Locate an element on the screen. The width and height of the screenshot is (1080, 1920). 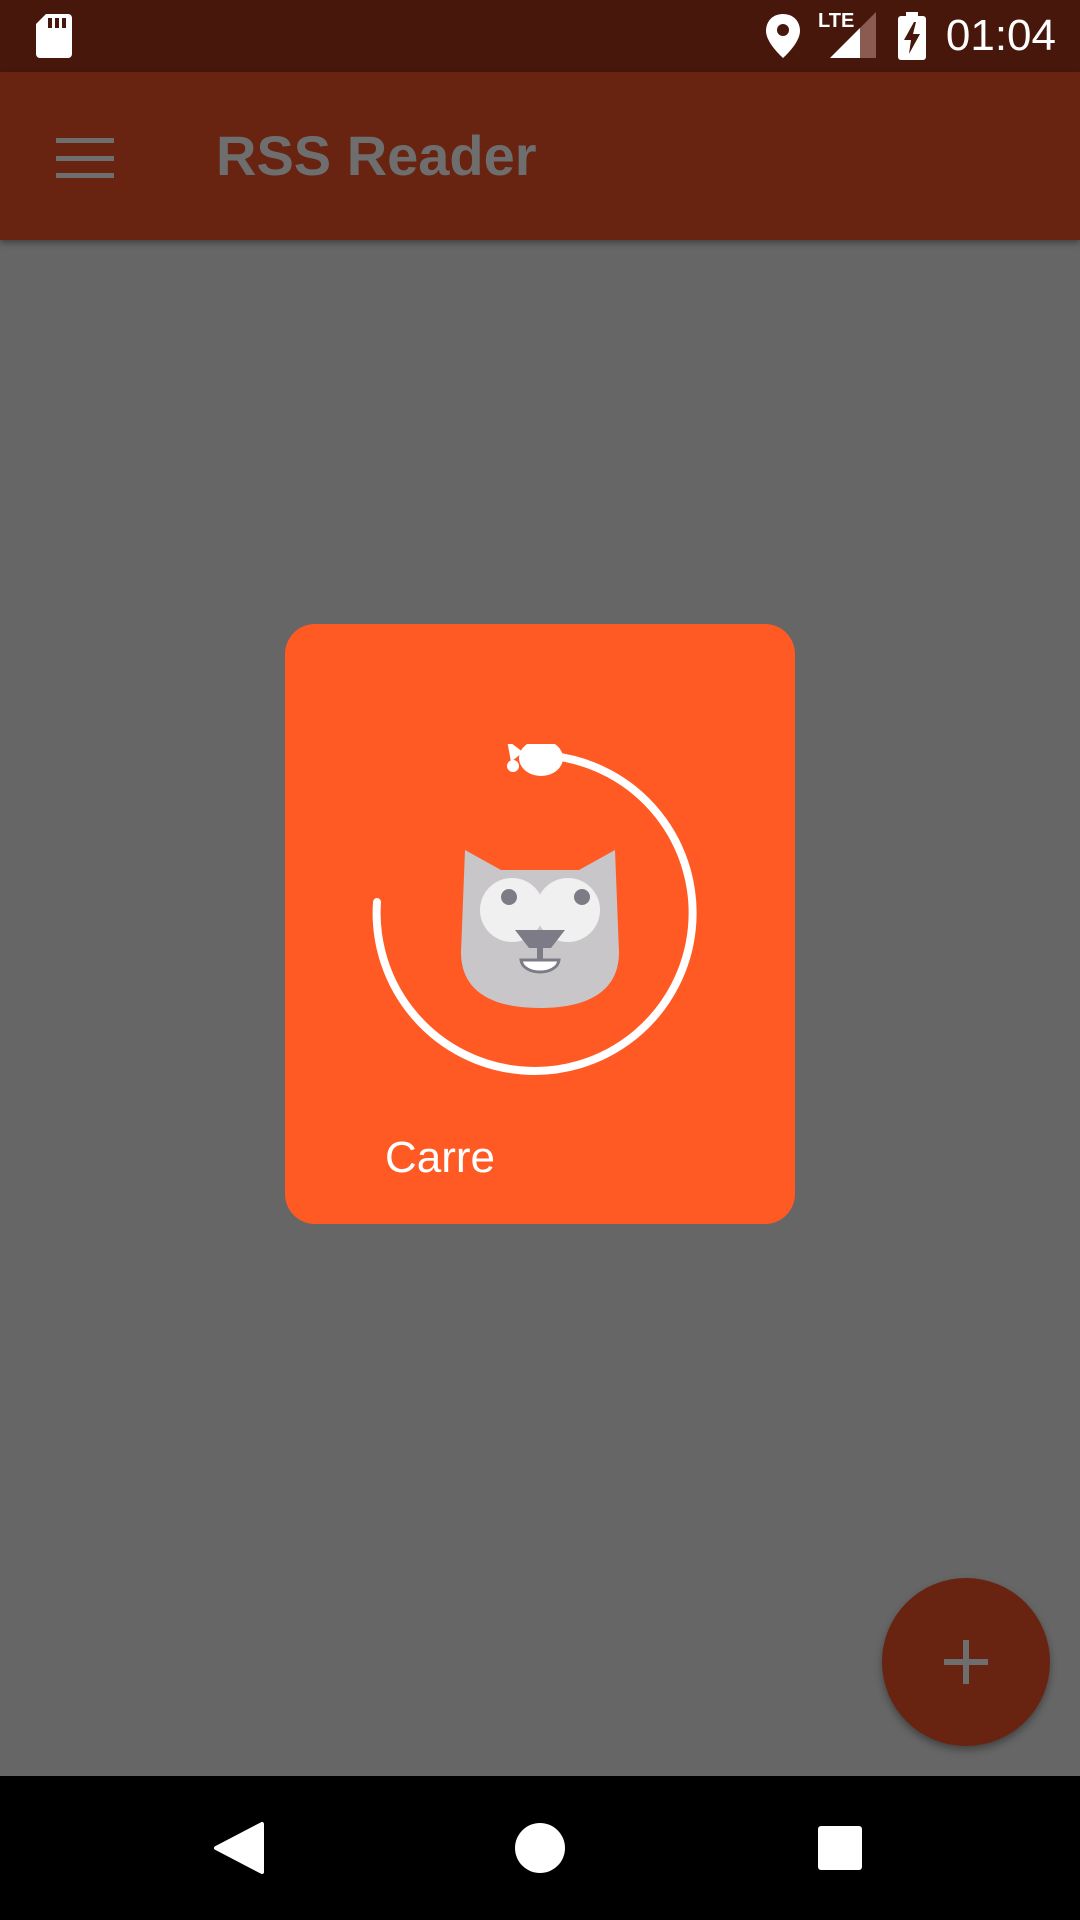
recents-button is located at coordinates (840, 1848).